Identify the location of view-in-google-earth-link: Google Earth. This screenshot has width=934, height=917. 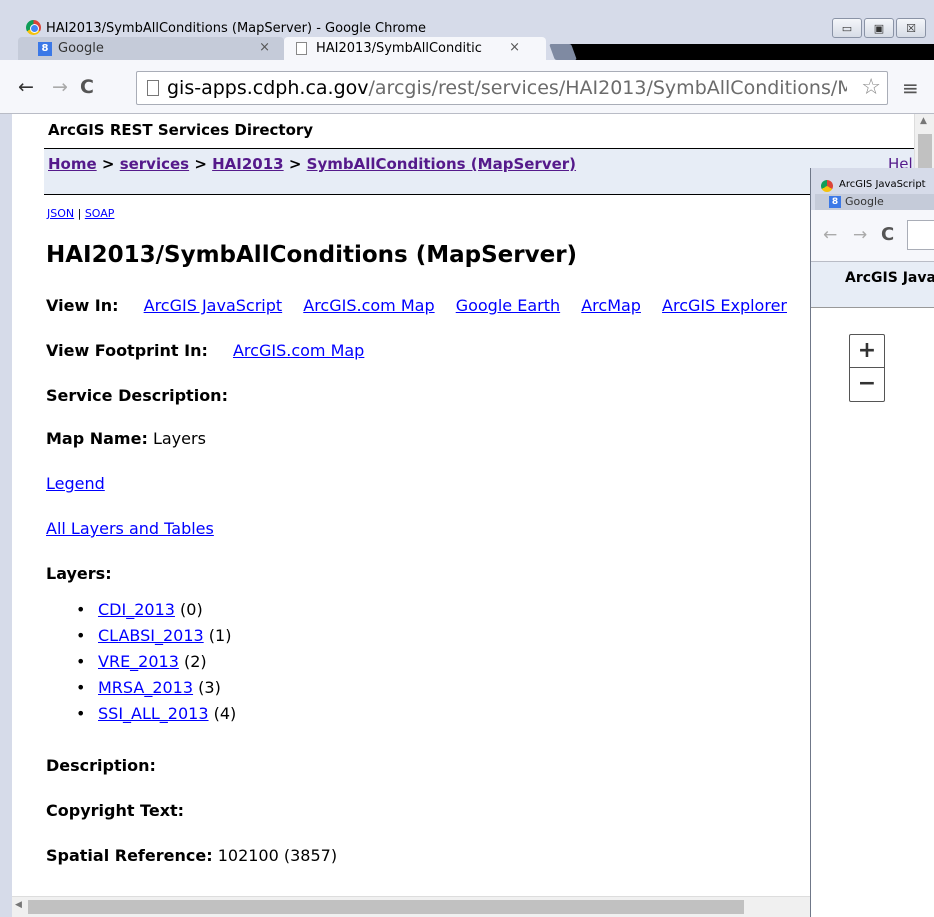
(508, 305).